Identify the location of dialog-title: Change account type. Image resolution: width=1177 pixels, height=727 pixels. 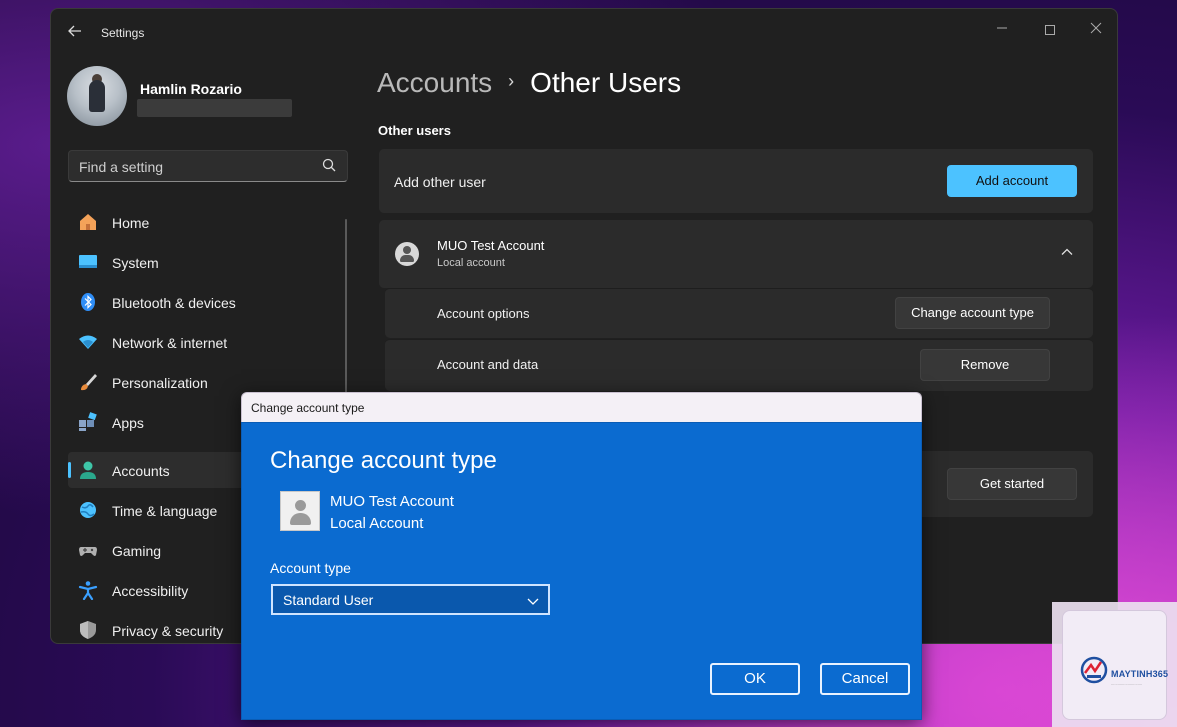
(308, 408).